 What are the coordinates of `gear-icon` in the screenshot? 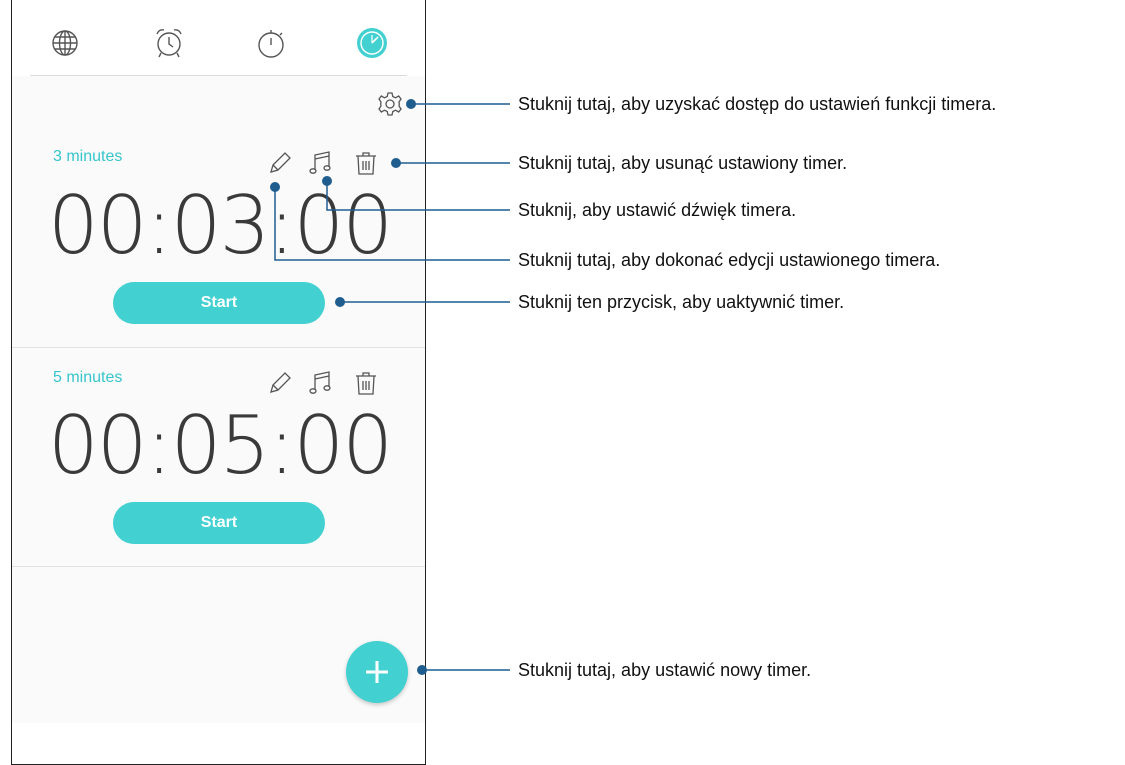 It's located at (390, 104).